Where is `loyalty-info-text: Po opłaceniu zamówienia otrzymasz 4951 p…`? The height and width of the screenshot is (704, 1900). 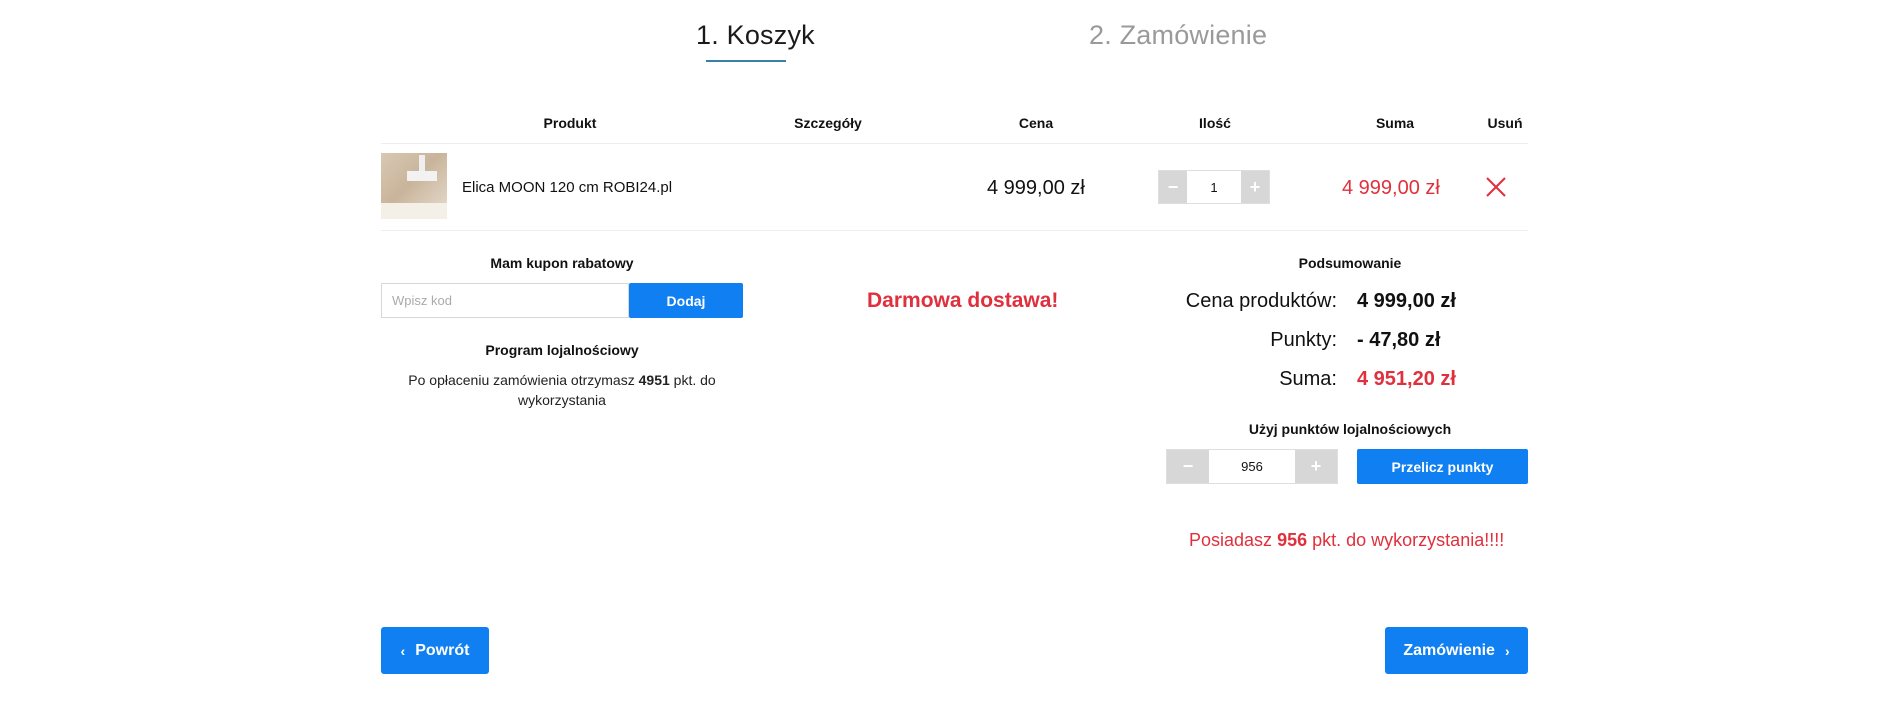 loyalty-info-text: Po opłaceniu zamówienia otrzymasz 4951 p… is located at coordinates (562, 390).